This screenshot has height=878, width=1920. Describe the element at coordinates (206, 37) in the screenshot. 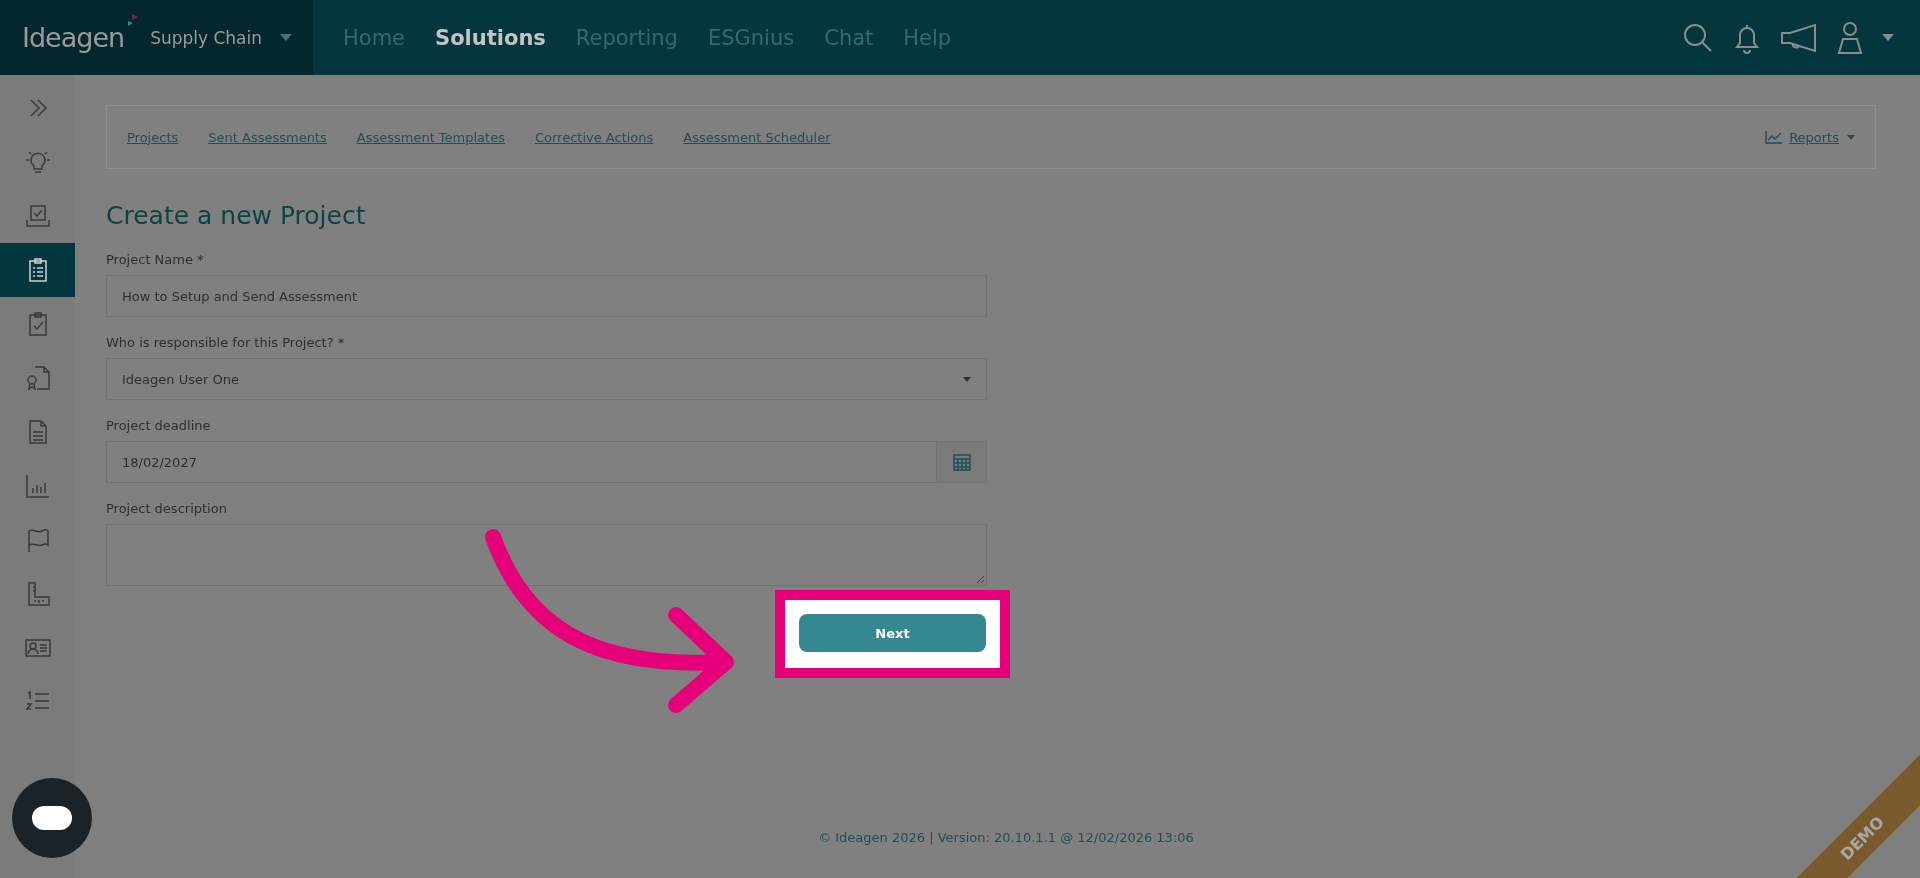

I see `product-name: Supply Chain` at that location.